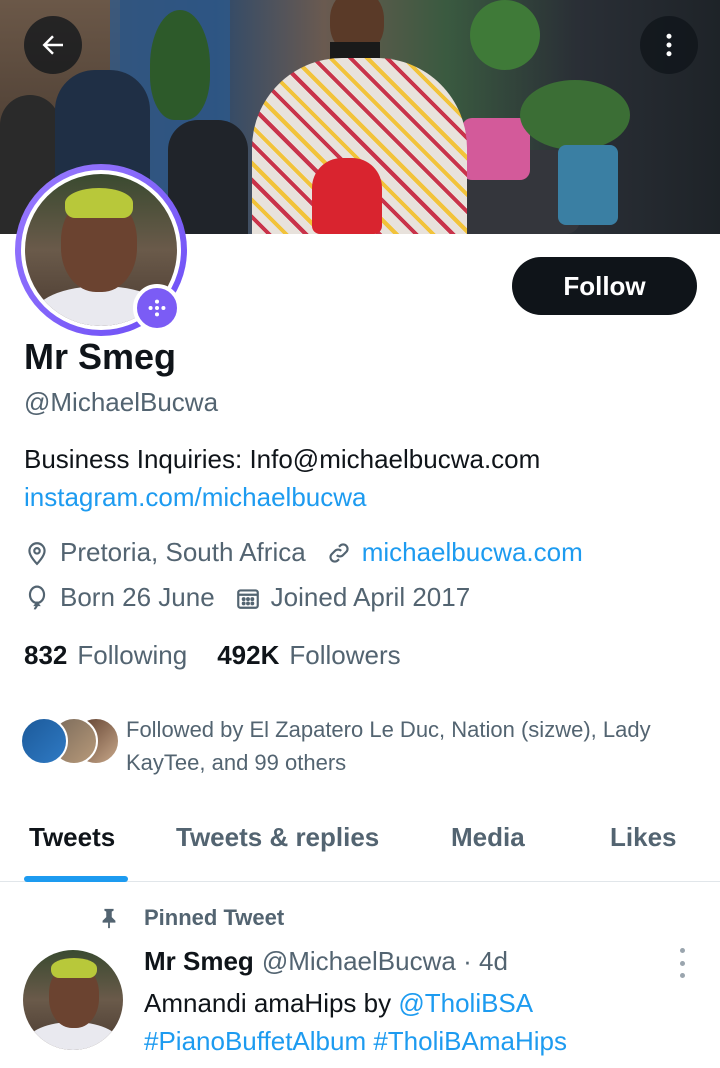 This screenshot has height=1068, width=720. I want to click on arrow-left-icon, so click(52, 45).